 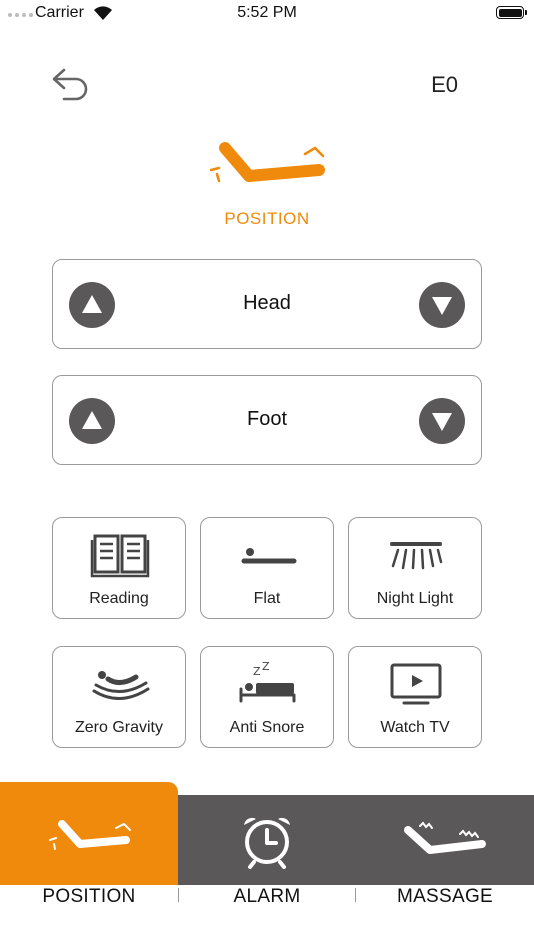 I want to click on status-bar: Carrier 5:52 PM, so click(x=267, y=14).